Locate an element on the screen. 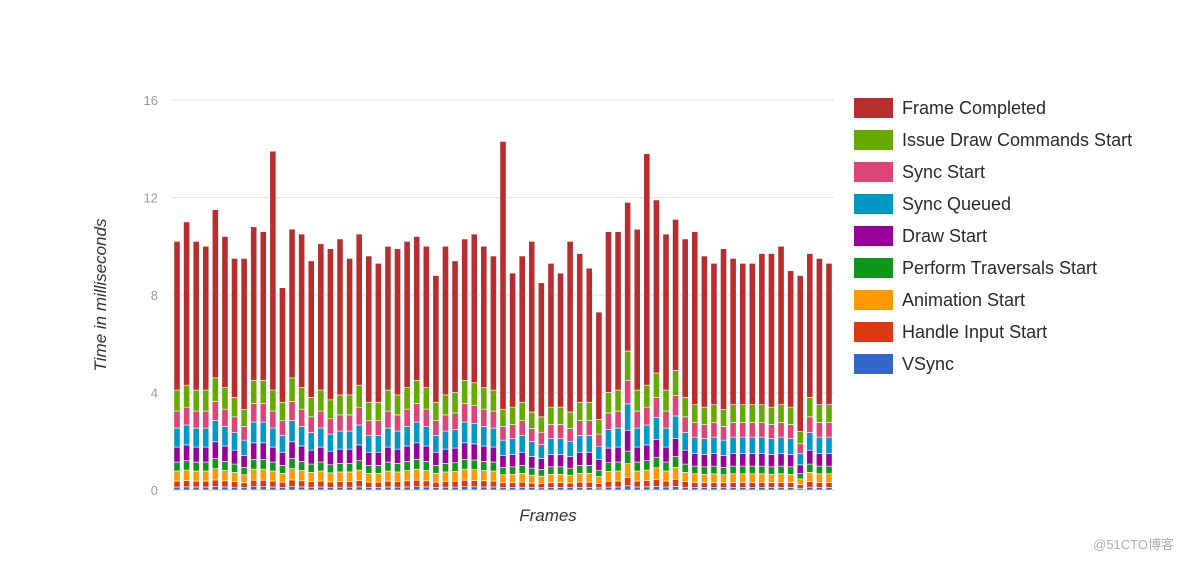 Image resolution: width=1184 pixels, height=565 pixels. y-axis-title: Time in milliseconds is located at coordinates (100, 294).